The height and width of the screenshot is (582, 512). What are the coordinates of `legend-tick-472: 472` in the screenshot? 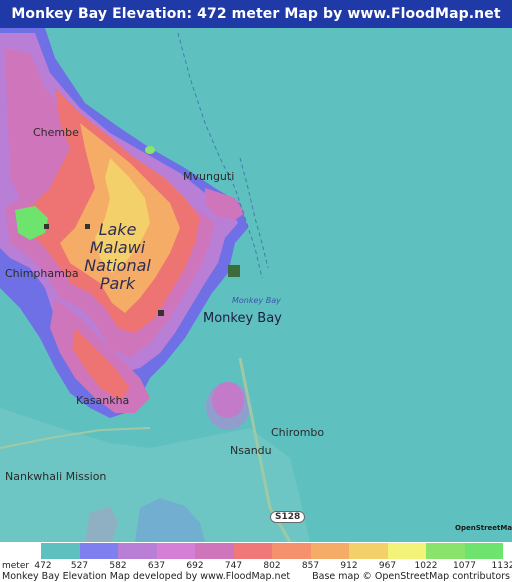 It's located at (43, 566).